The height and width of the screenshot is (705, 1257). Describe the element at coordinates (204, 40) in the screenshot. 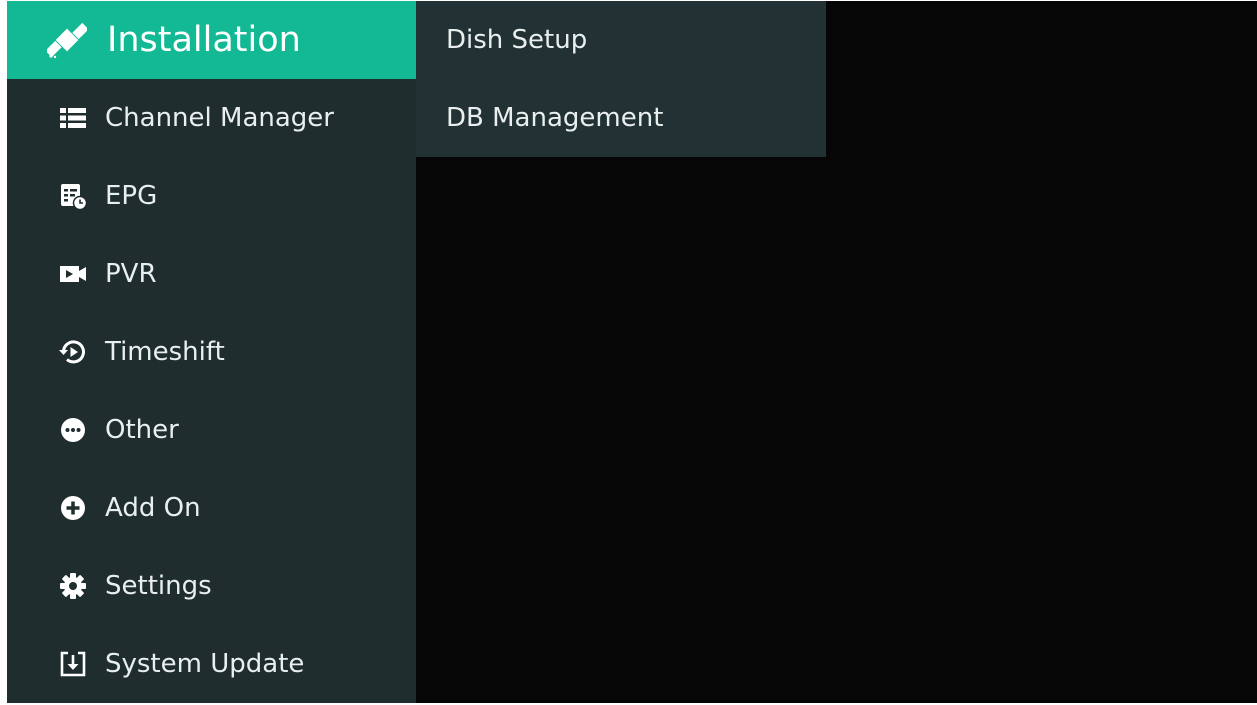

I see `menu-item-label: Installation` at that location.